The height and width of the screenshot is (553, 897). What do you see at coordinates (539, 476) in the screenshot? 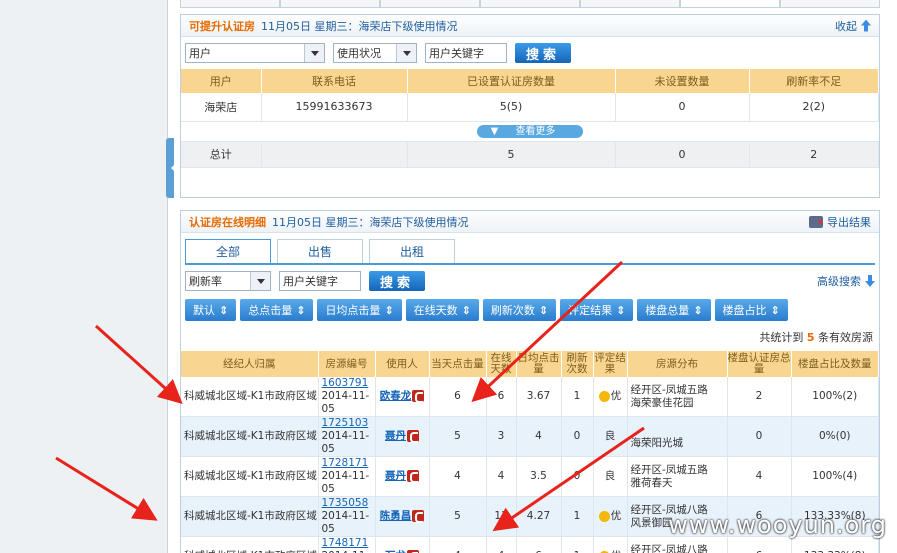
I see `daily-avg: 3.5` at bounding box center [539, 476].